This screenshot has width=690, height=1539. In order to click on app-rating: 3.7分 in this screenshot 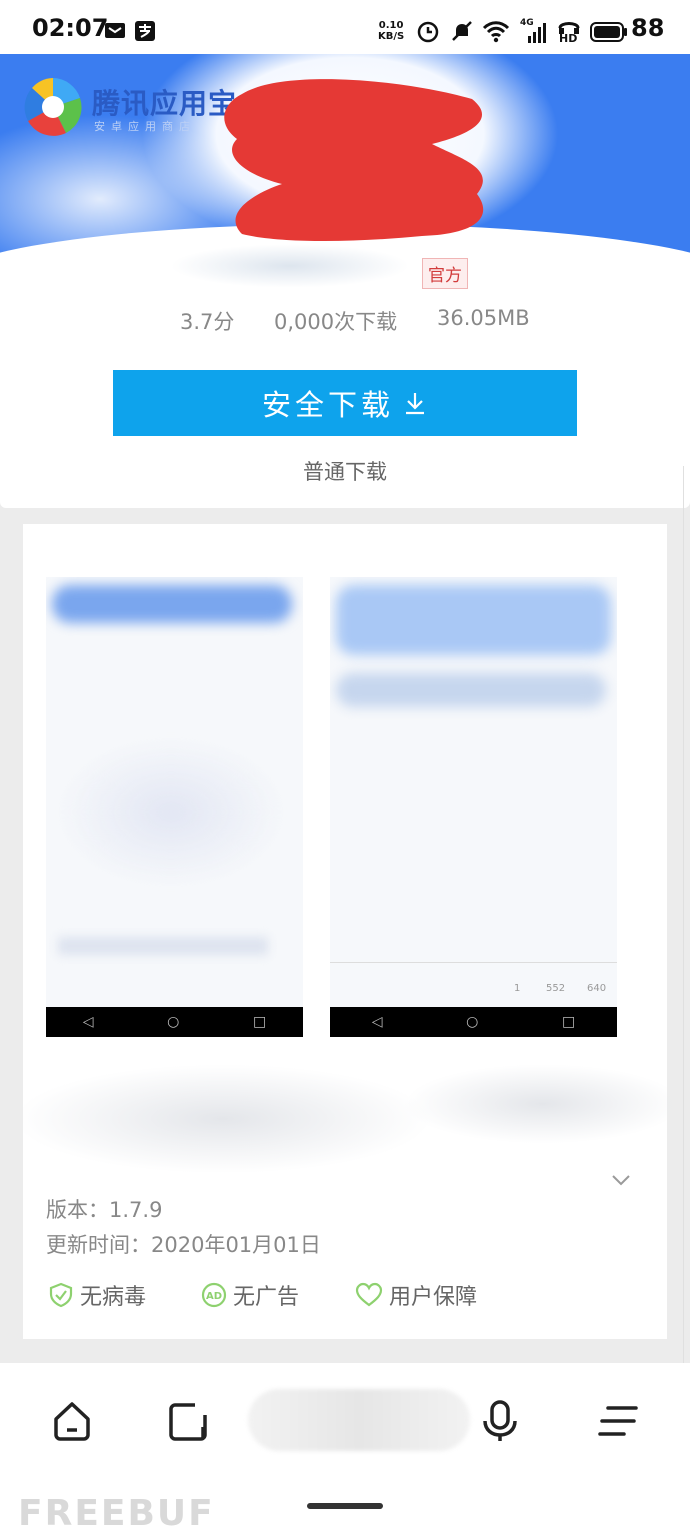, I will do `click(207, 322)`.